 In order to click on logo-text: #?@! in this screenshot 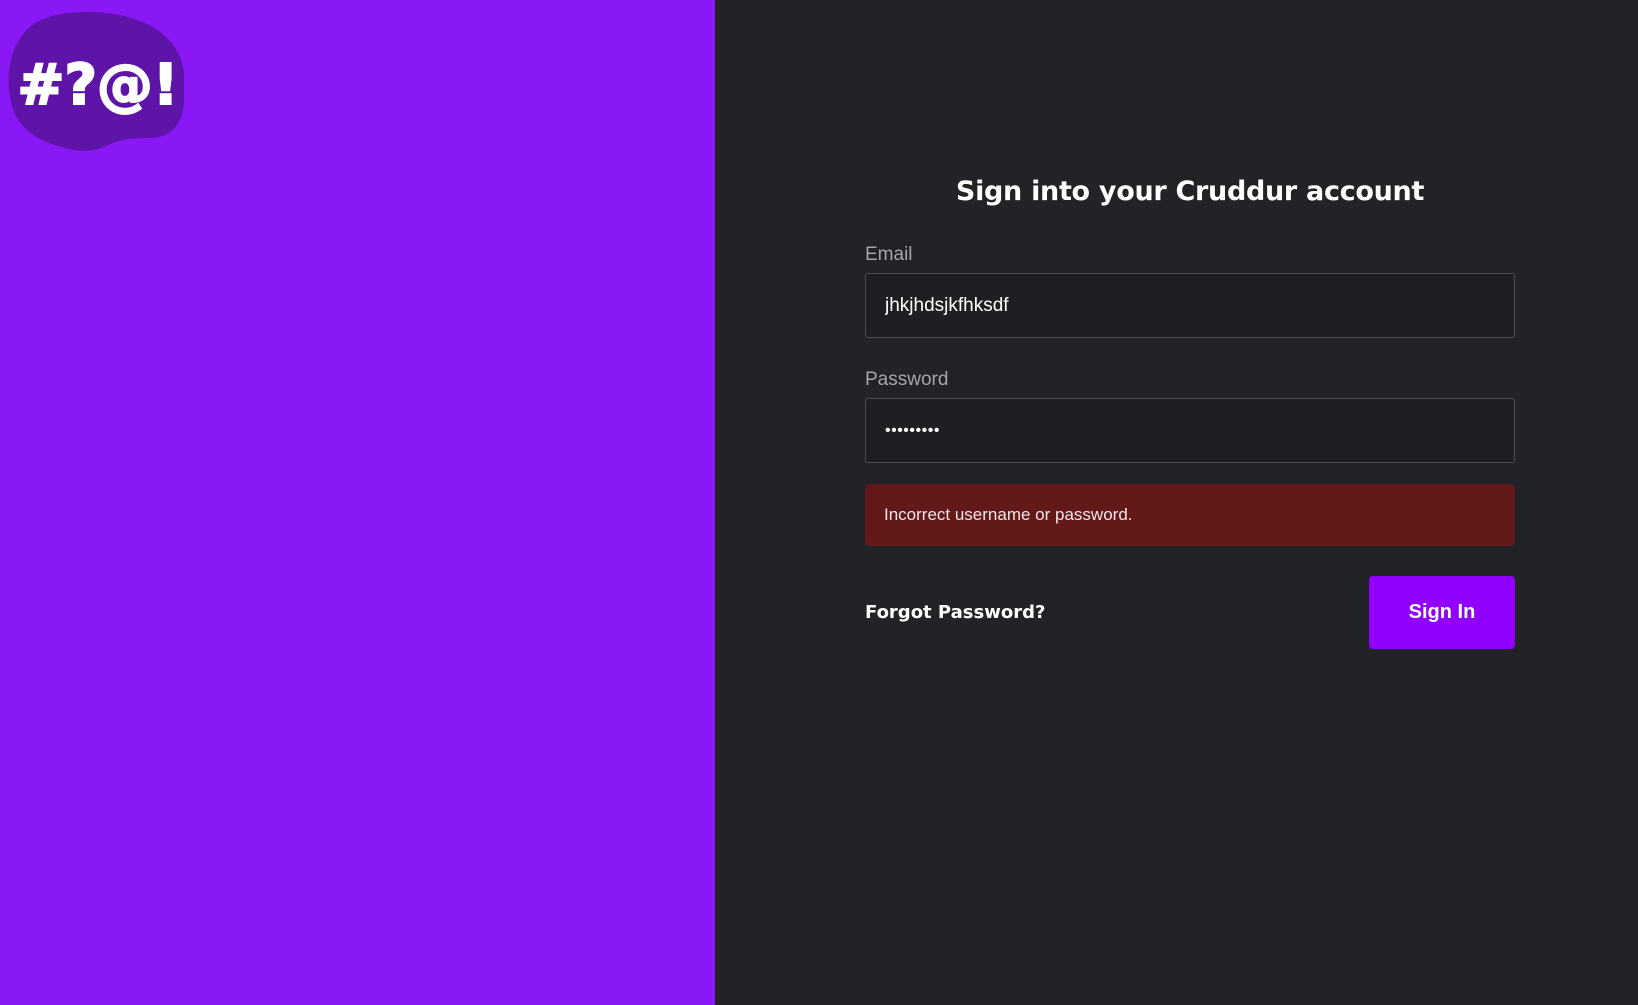, I will do `click(98, 85)`.